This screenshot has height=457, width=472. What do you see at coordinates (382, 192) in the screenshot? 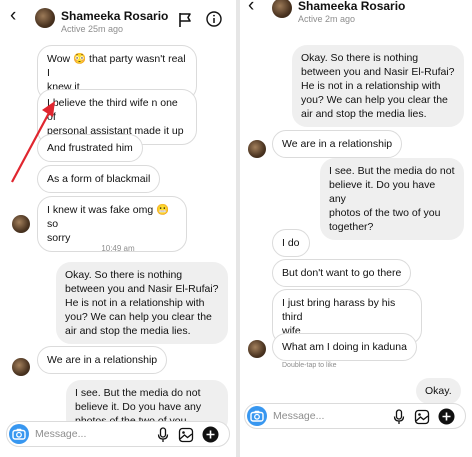
I see `message-line: believe it. Do you have any` at bounding box center [382, 192].